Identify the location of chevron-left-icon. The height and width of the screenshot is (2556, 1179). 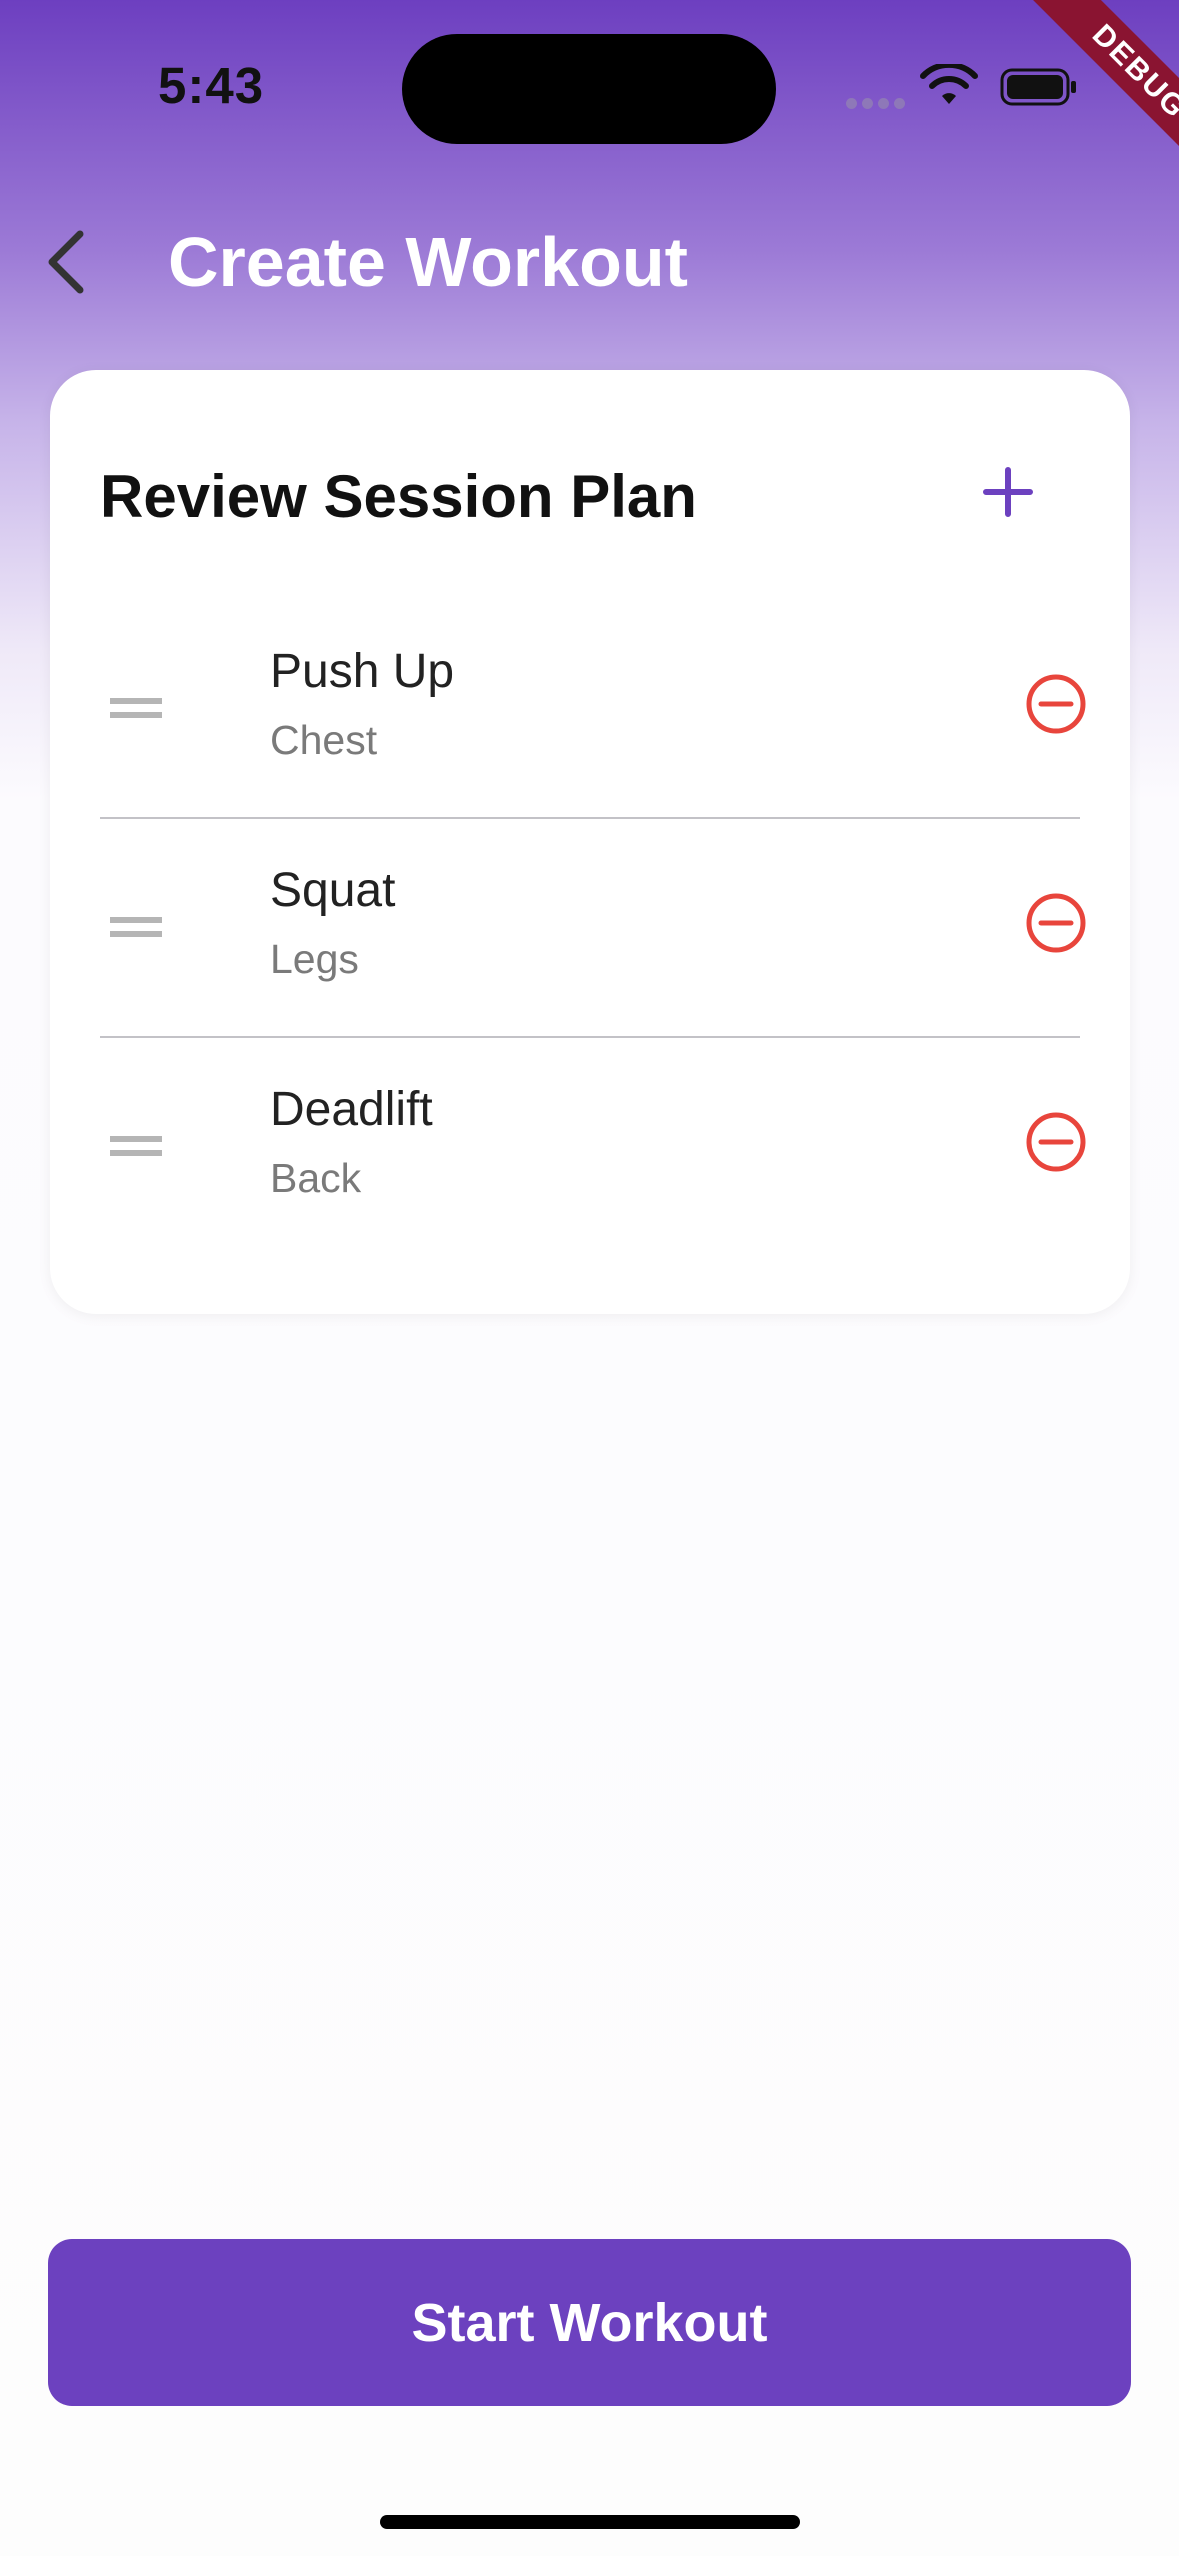
(68, 262).